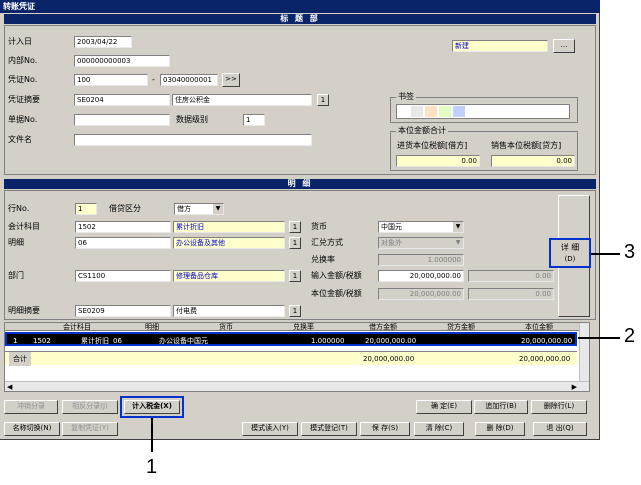 The height and width of the screenshot is (485, 641). Describe the element at coordinates (152, 467) in the screenshot. I see `callout-1: 1` at that location.